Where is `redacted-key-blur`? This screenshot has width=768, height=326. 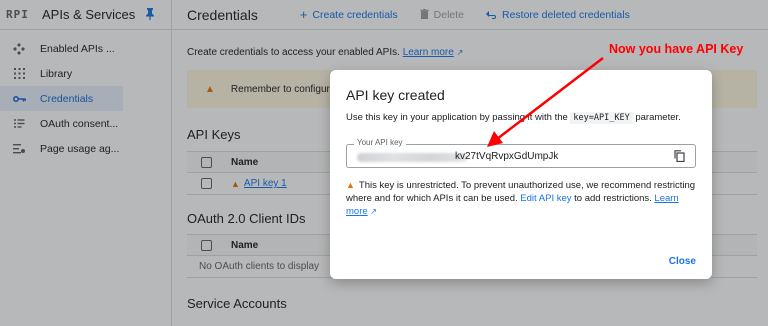
redacted-key-blur is located at coordinates (412, 157).